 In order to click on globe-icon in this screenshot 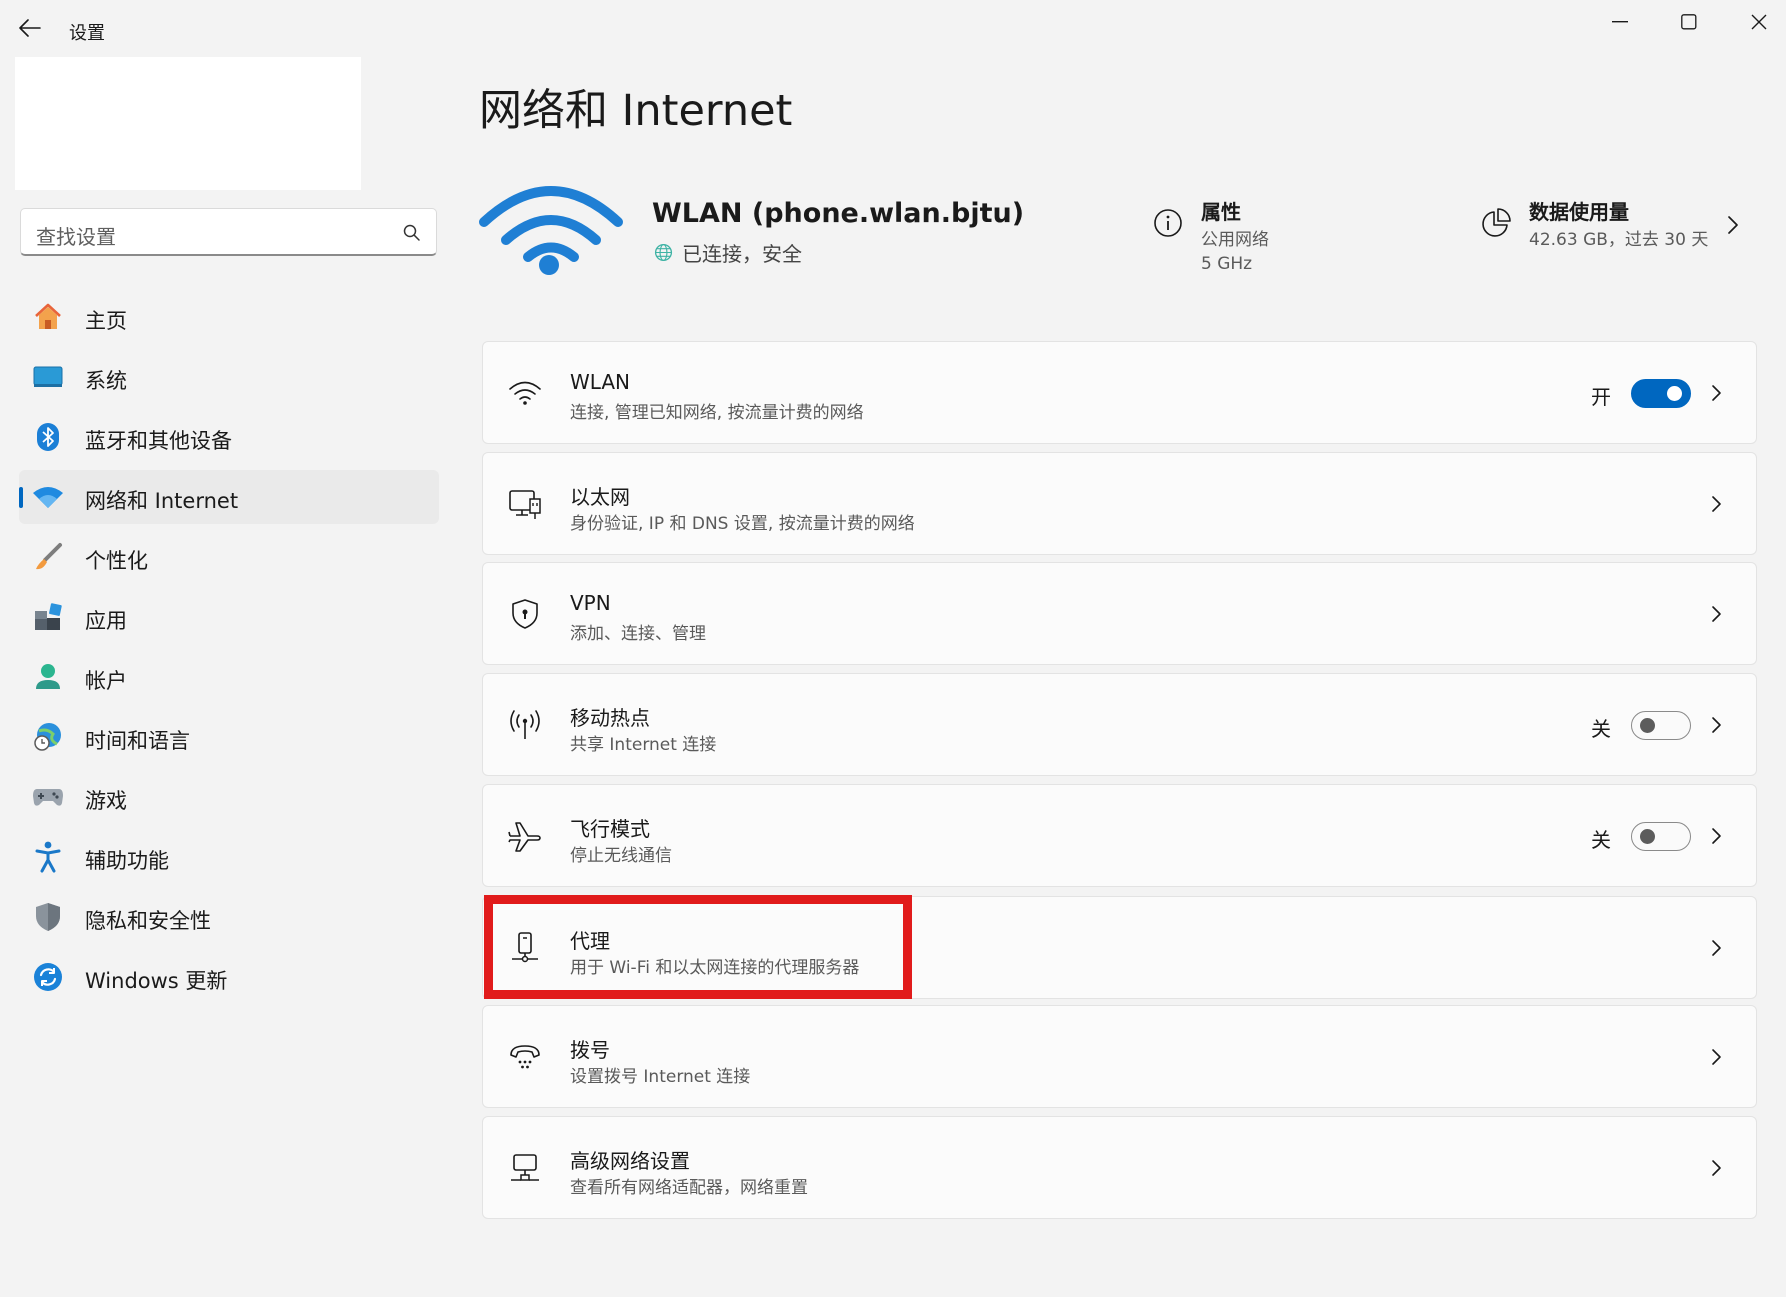, I will do `click(663, 252)`.